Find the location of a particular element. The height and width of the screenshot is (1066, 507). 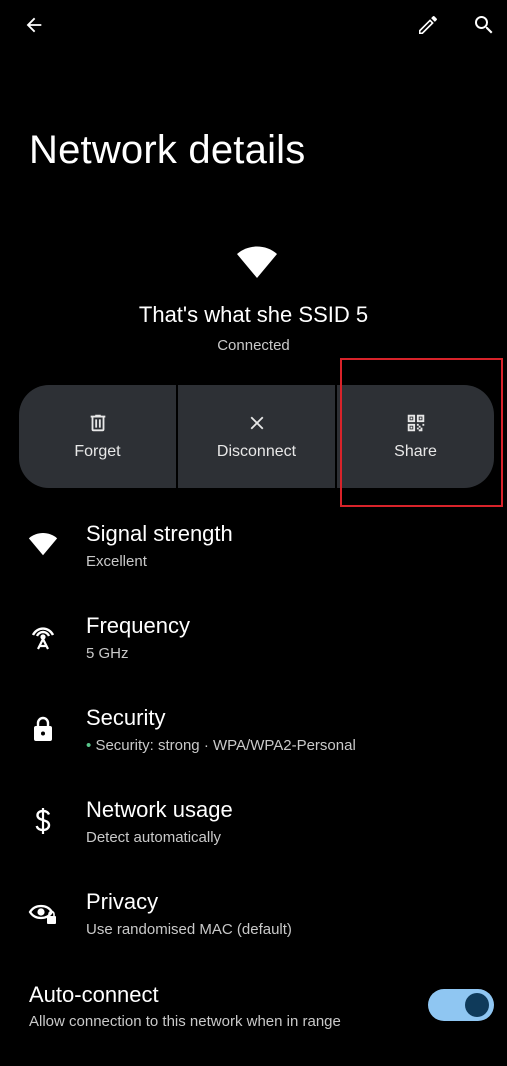

disconnect-label: Disconnect is located at coordinates (256, 451).